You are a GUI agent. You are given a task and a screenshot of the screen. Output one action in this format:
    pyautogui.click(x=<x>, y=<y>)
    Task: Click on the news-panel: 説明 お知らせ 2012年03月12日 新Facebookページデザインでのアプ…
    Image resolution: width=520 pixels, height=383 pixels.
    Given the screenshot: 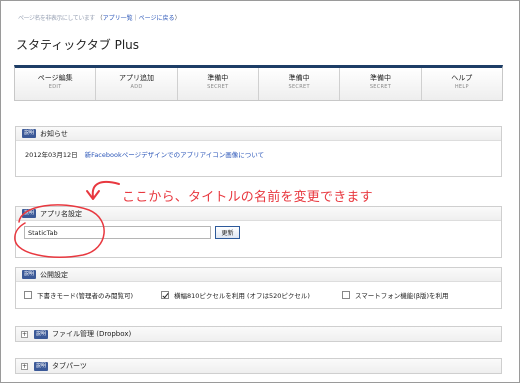 What is the action you would take?
    pyautogui.click(x=258, y=151)
    